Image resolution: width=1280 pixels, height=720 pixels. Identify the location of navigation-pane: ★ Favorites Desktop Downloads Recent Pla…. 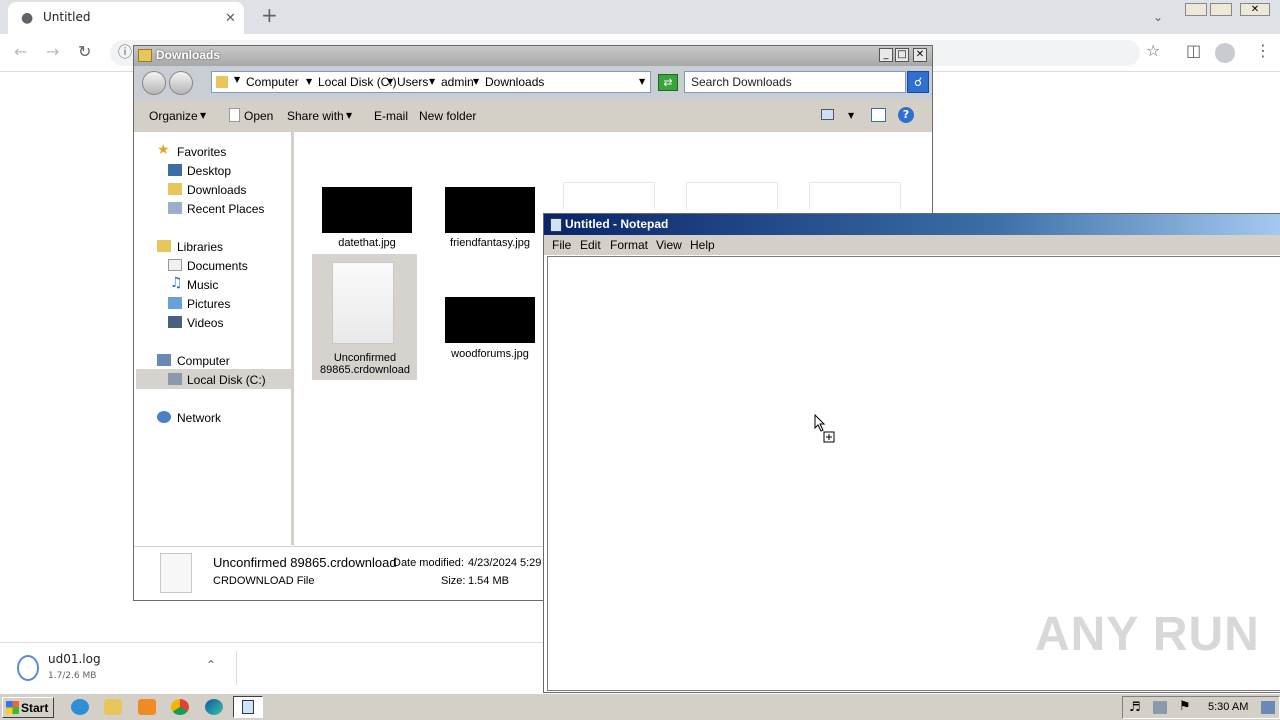
(215, 338).